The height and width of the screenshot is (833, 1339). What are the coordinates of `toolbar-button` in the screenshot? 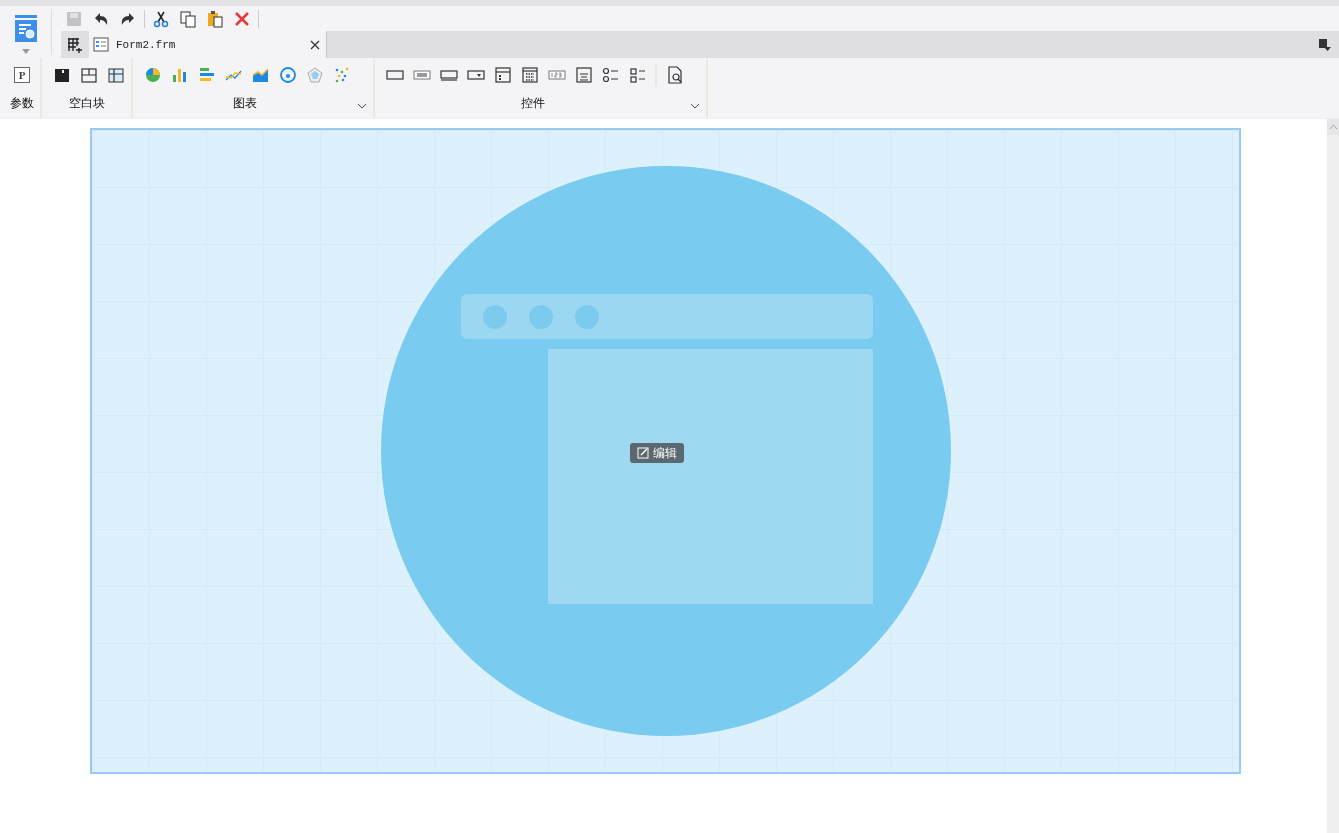 It's located at (188, 18).